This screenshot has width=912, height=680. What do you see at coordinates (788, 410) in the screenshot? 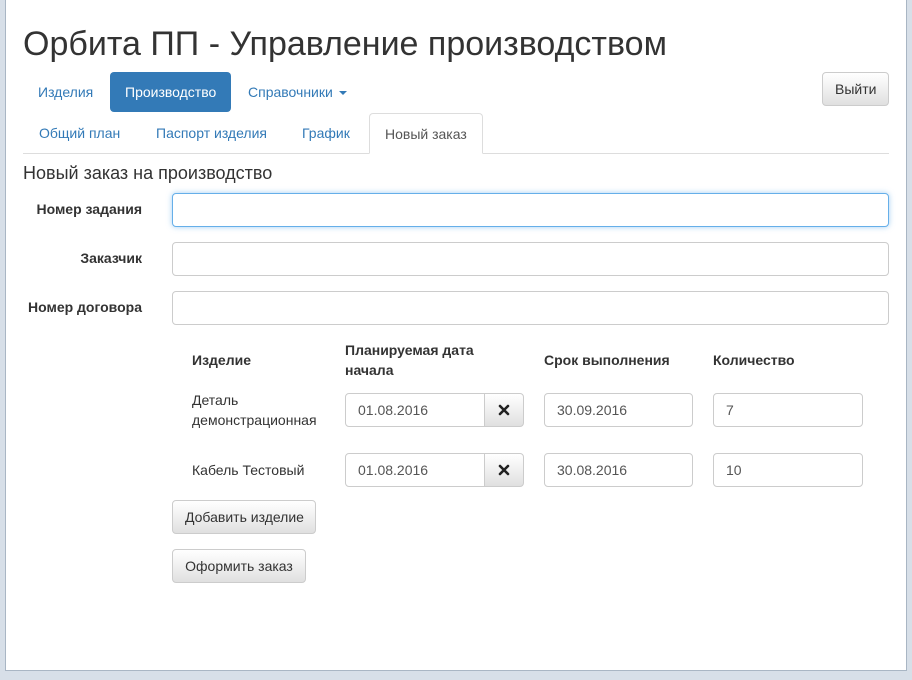
I see `row-1-quantity-input: 7` at bounding box center [788, 410].